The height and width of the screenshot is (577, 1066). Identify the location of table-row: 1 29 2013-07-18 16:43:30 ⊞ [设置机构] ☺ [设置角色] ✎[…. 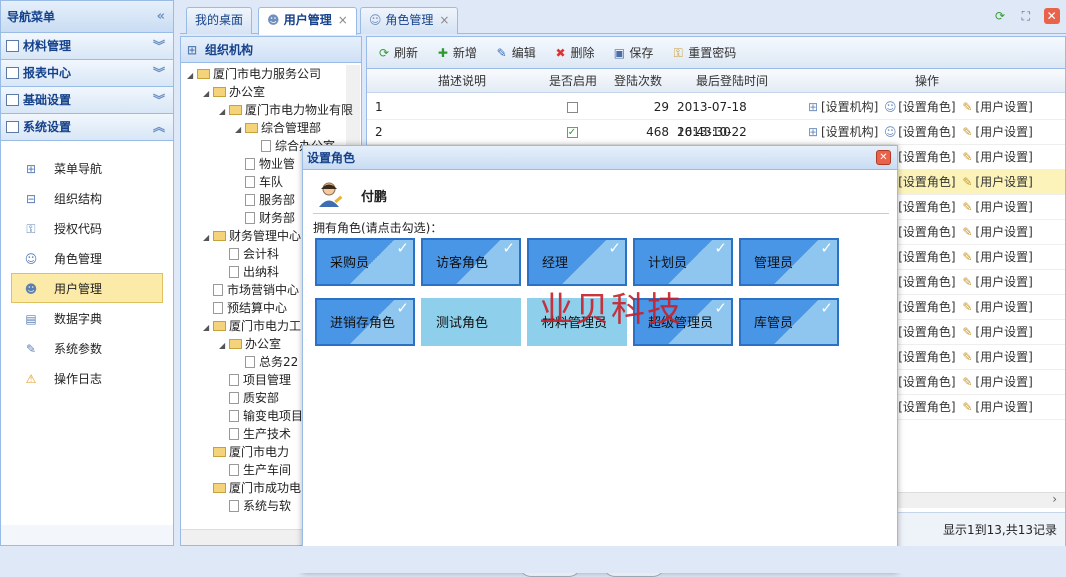
(716, 117).